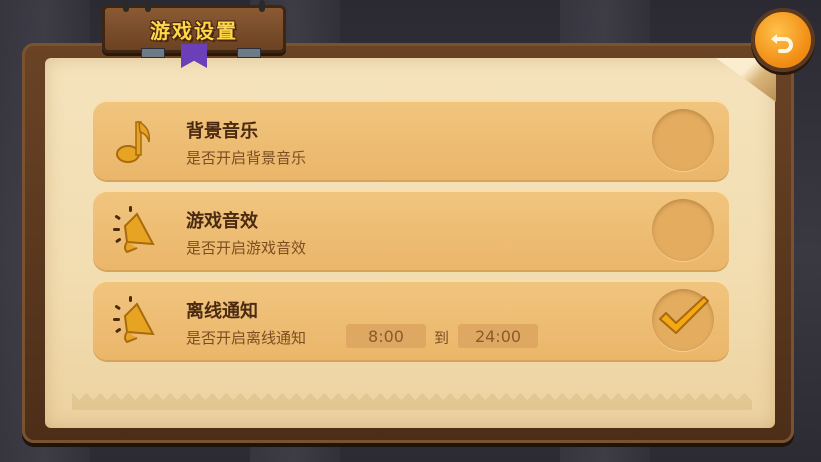  Describe the element at coordinates (194, 30) in the screenshot. I see `page-title: 游戏设置` at that location.